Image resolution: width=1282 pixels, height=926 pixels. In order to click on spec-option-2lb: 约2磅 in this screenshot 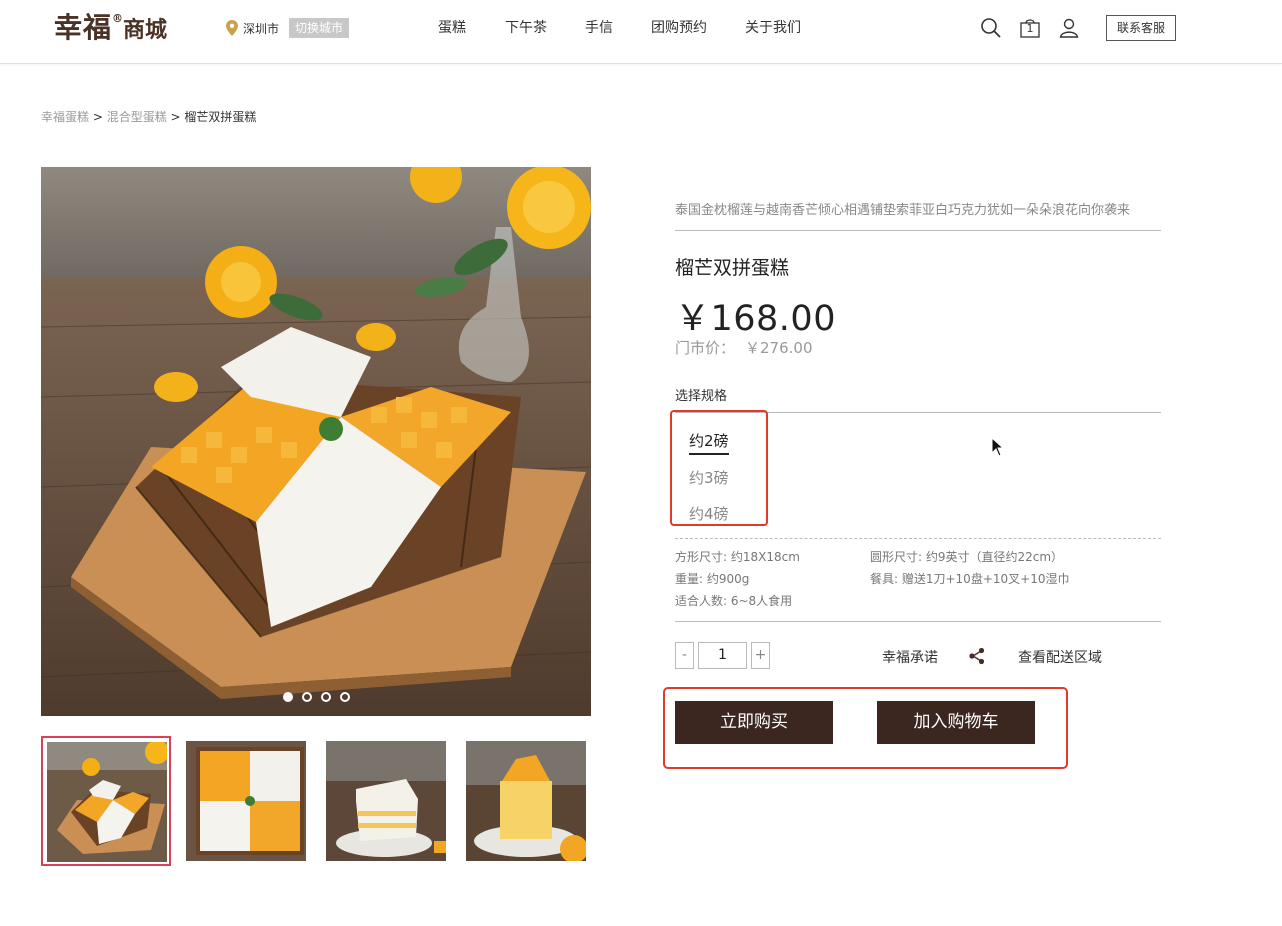, I will do `click(709, 442)`.